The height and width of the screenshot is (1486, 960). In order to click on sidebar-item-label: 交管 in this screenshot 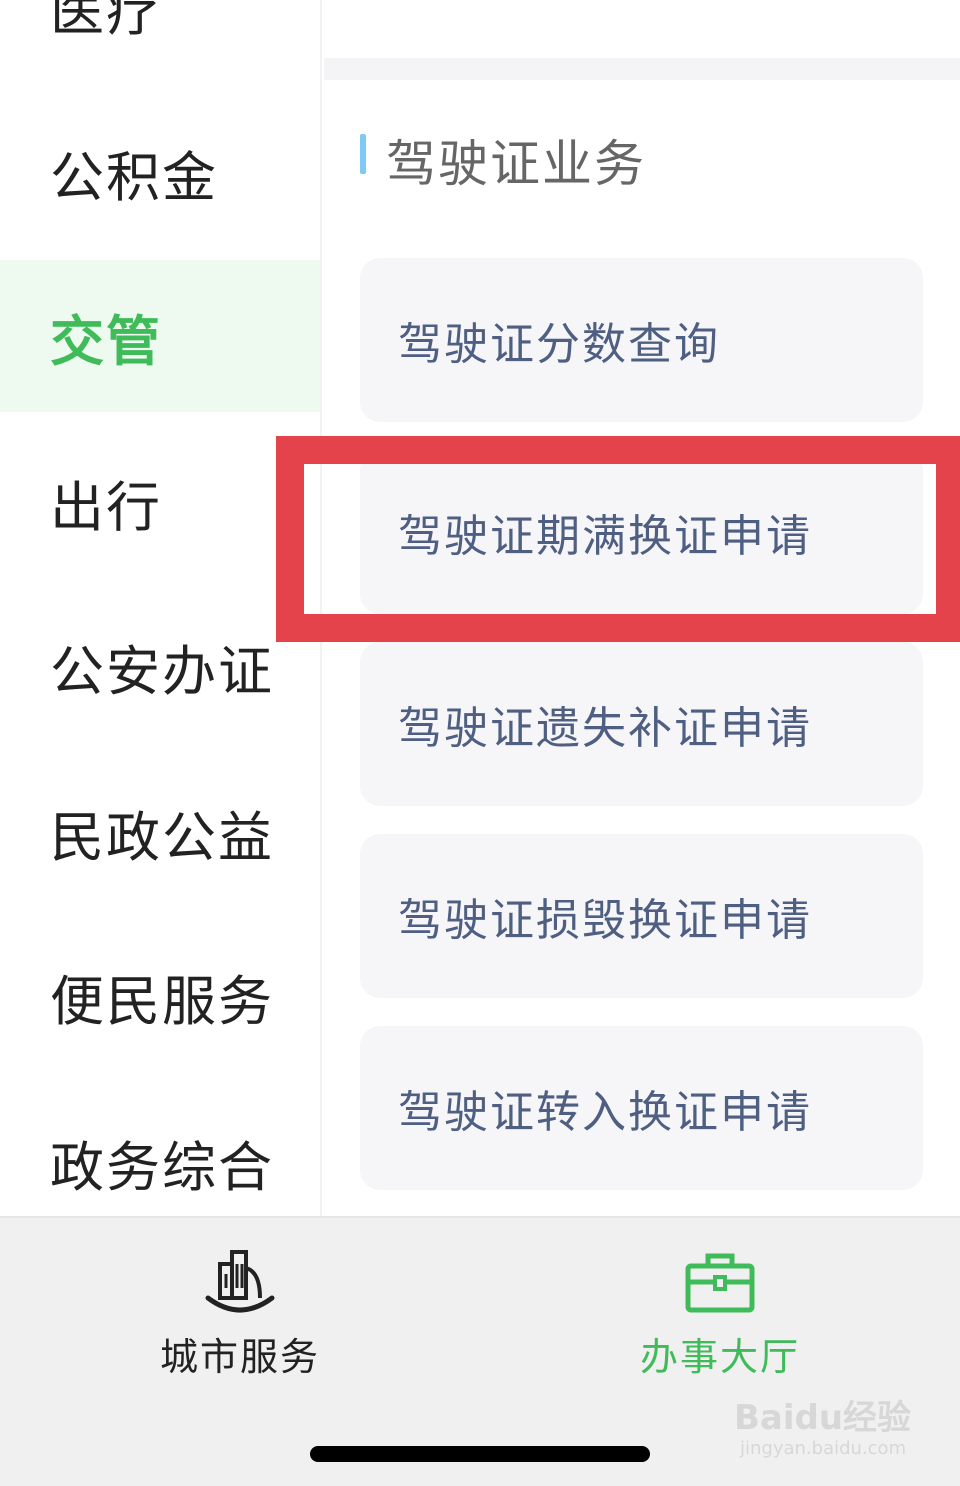, I will do `click(106, 341)`.